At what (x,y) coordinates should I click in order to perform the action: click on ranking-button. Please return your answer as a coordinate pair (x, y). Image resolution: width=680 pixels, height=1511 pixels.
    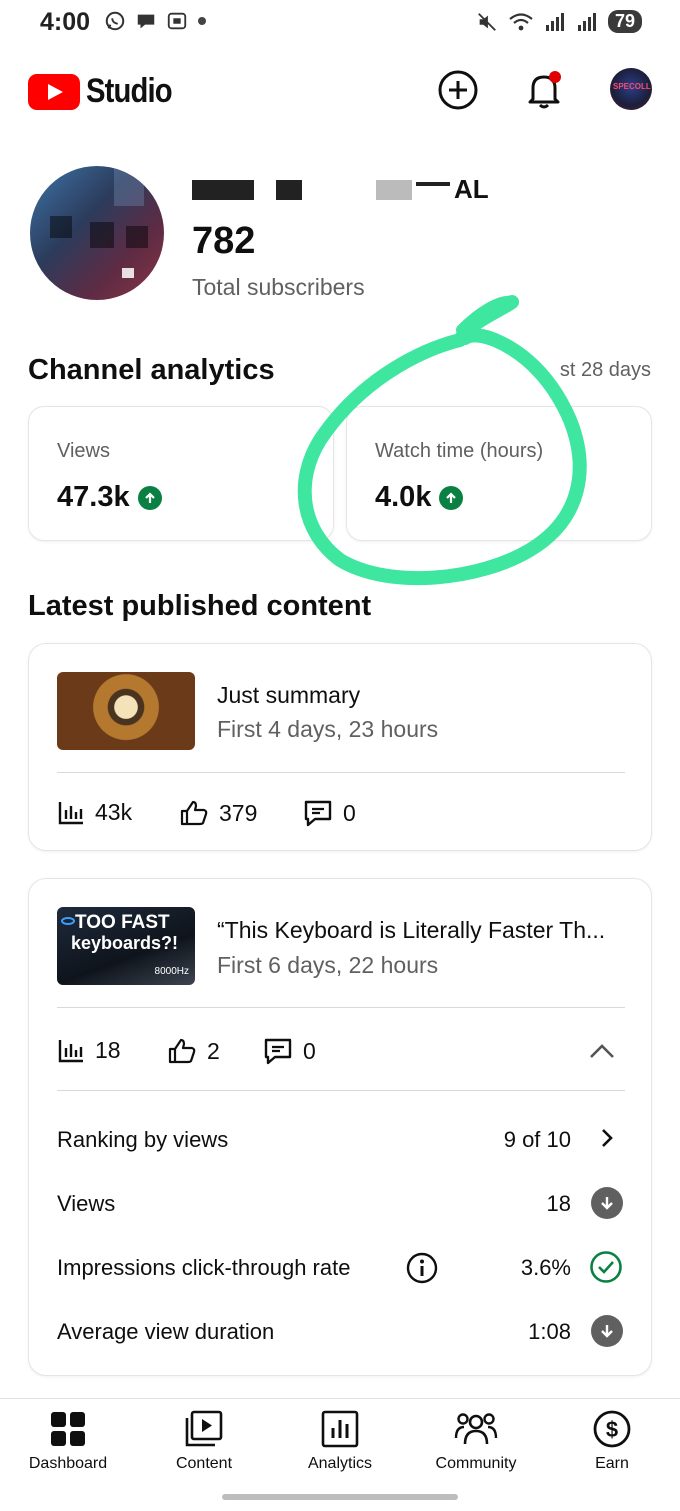
    Looking at the image, I should click on (607, 1140).